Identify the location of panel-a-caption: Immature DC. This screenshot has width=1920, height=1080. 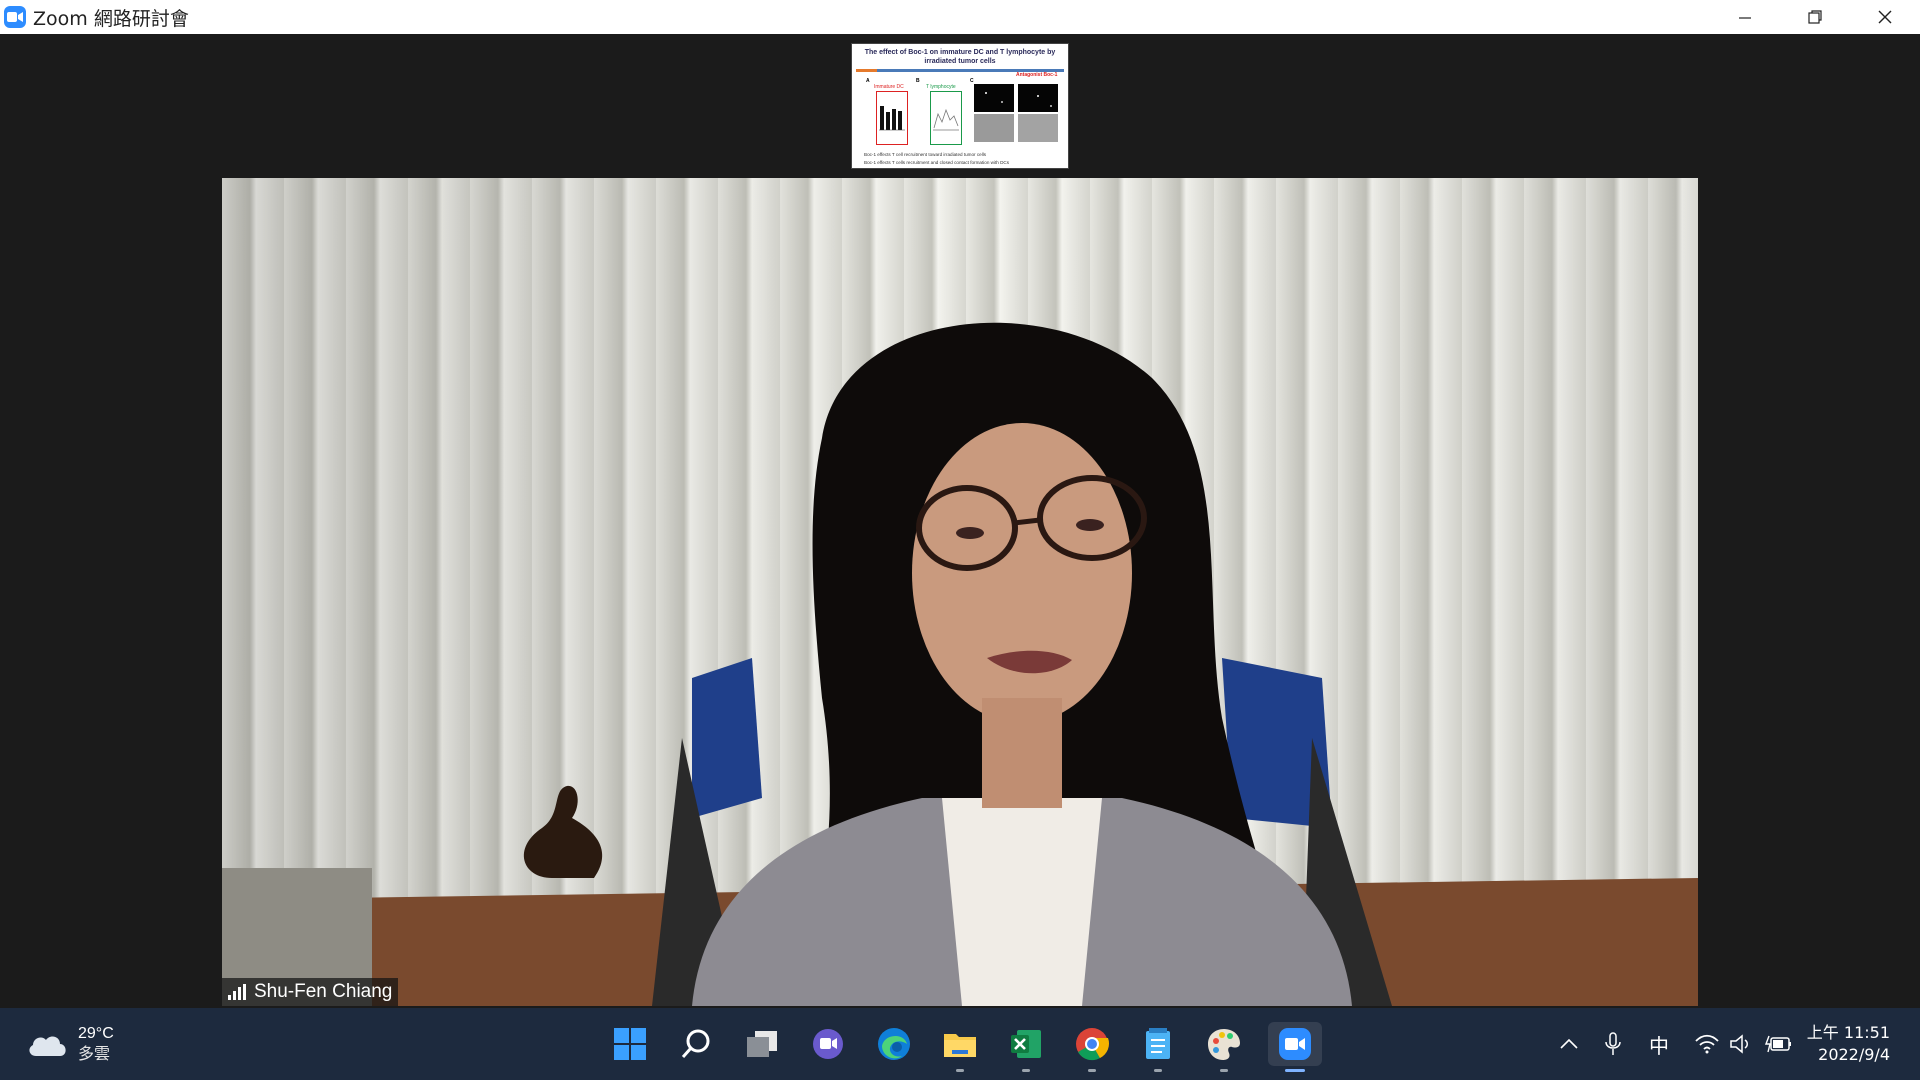
(889, 87).